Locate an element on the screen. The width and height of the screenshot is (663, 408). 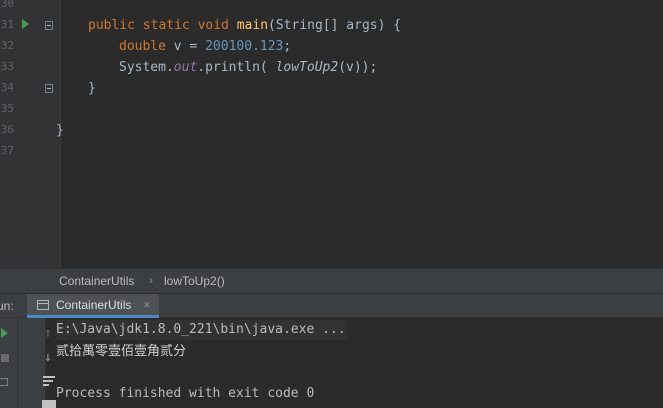
code-line-31: public static void main(String[] args) { is located at coordinates (244, 25).